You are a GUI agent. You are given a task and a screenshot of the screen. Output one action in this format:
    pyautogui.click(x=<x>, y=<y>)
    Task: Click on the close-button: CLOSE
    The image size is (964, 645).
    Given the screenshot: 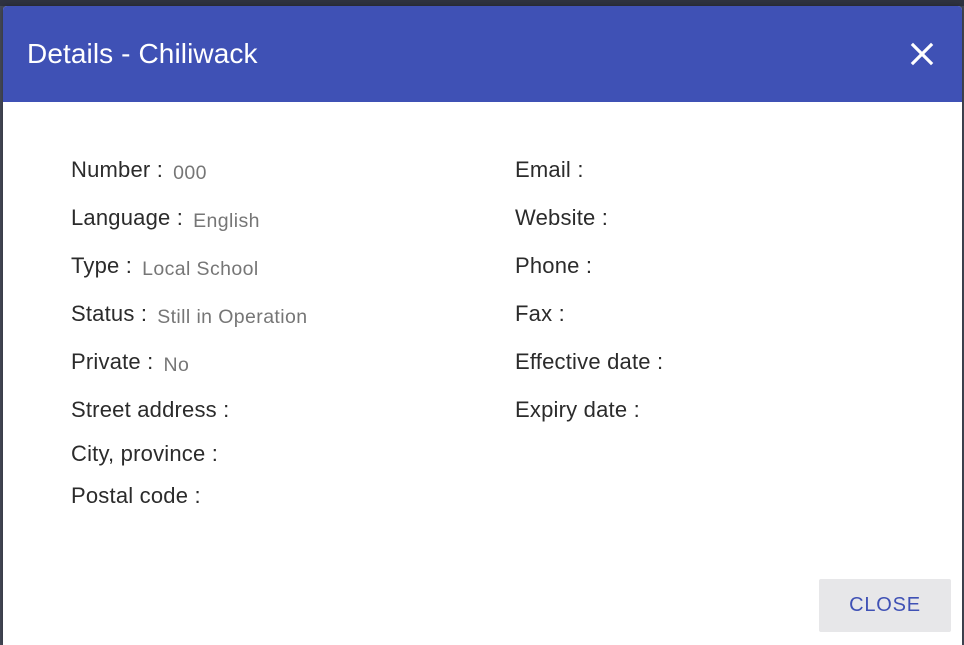 What is the action you would take?
    pyautogui.click(x=885, y=605)
    